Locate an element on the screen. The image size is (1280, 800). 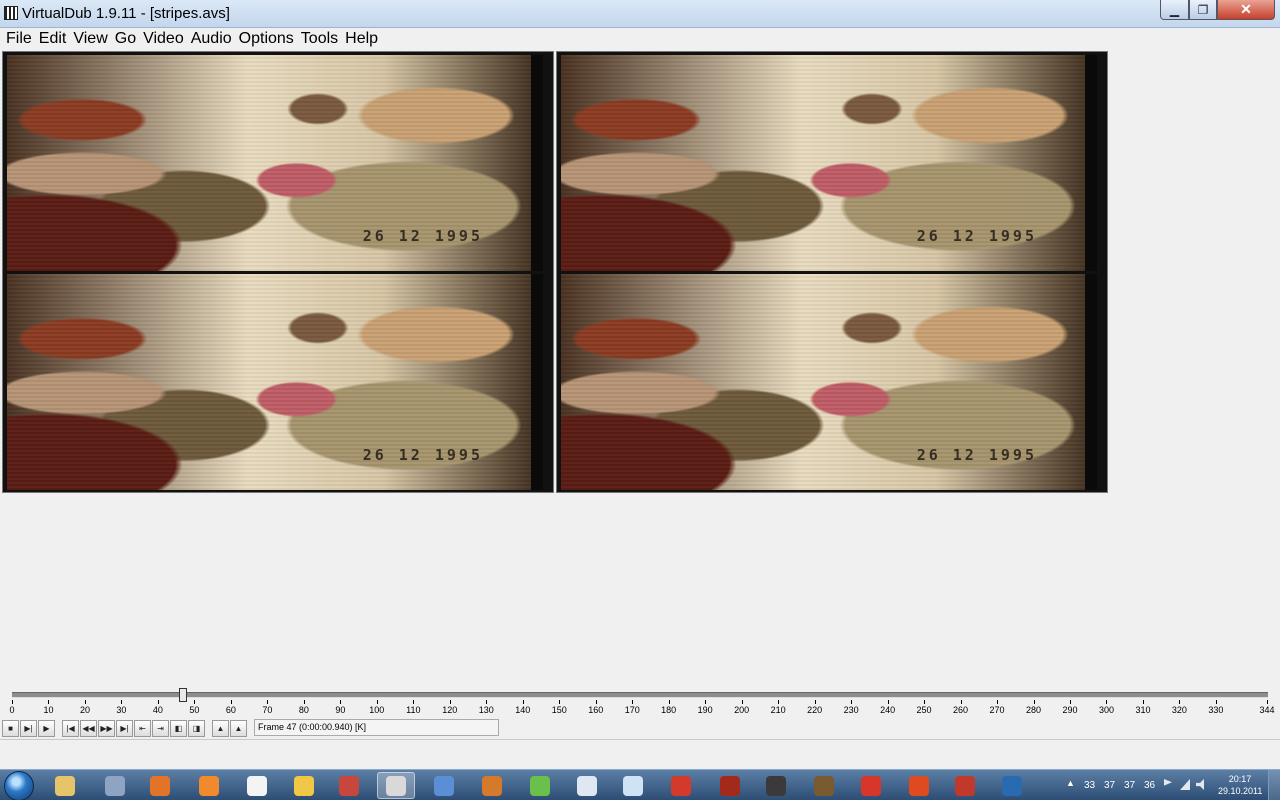
taskbar-app-firefox-alt is located at coordinates (492, 785).